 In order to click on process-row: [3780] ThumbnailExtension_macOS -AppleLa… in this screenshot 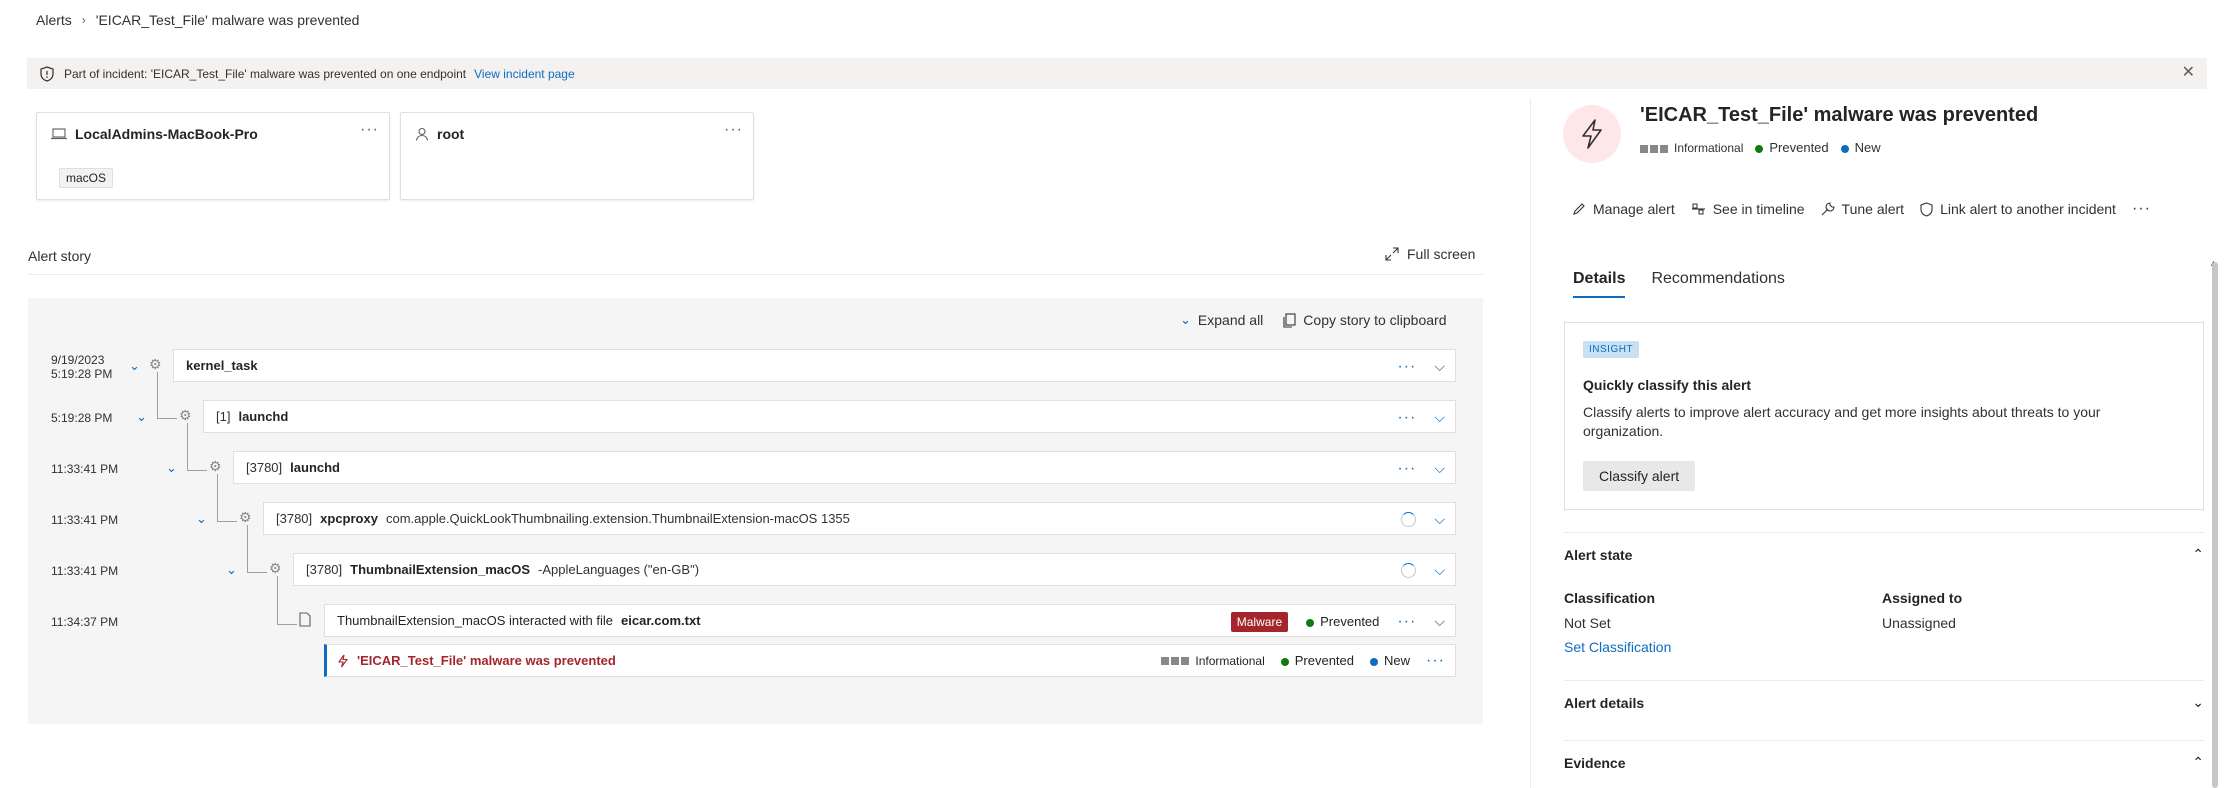, I will do `click(874, 569)`.